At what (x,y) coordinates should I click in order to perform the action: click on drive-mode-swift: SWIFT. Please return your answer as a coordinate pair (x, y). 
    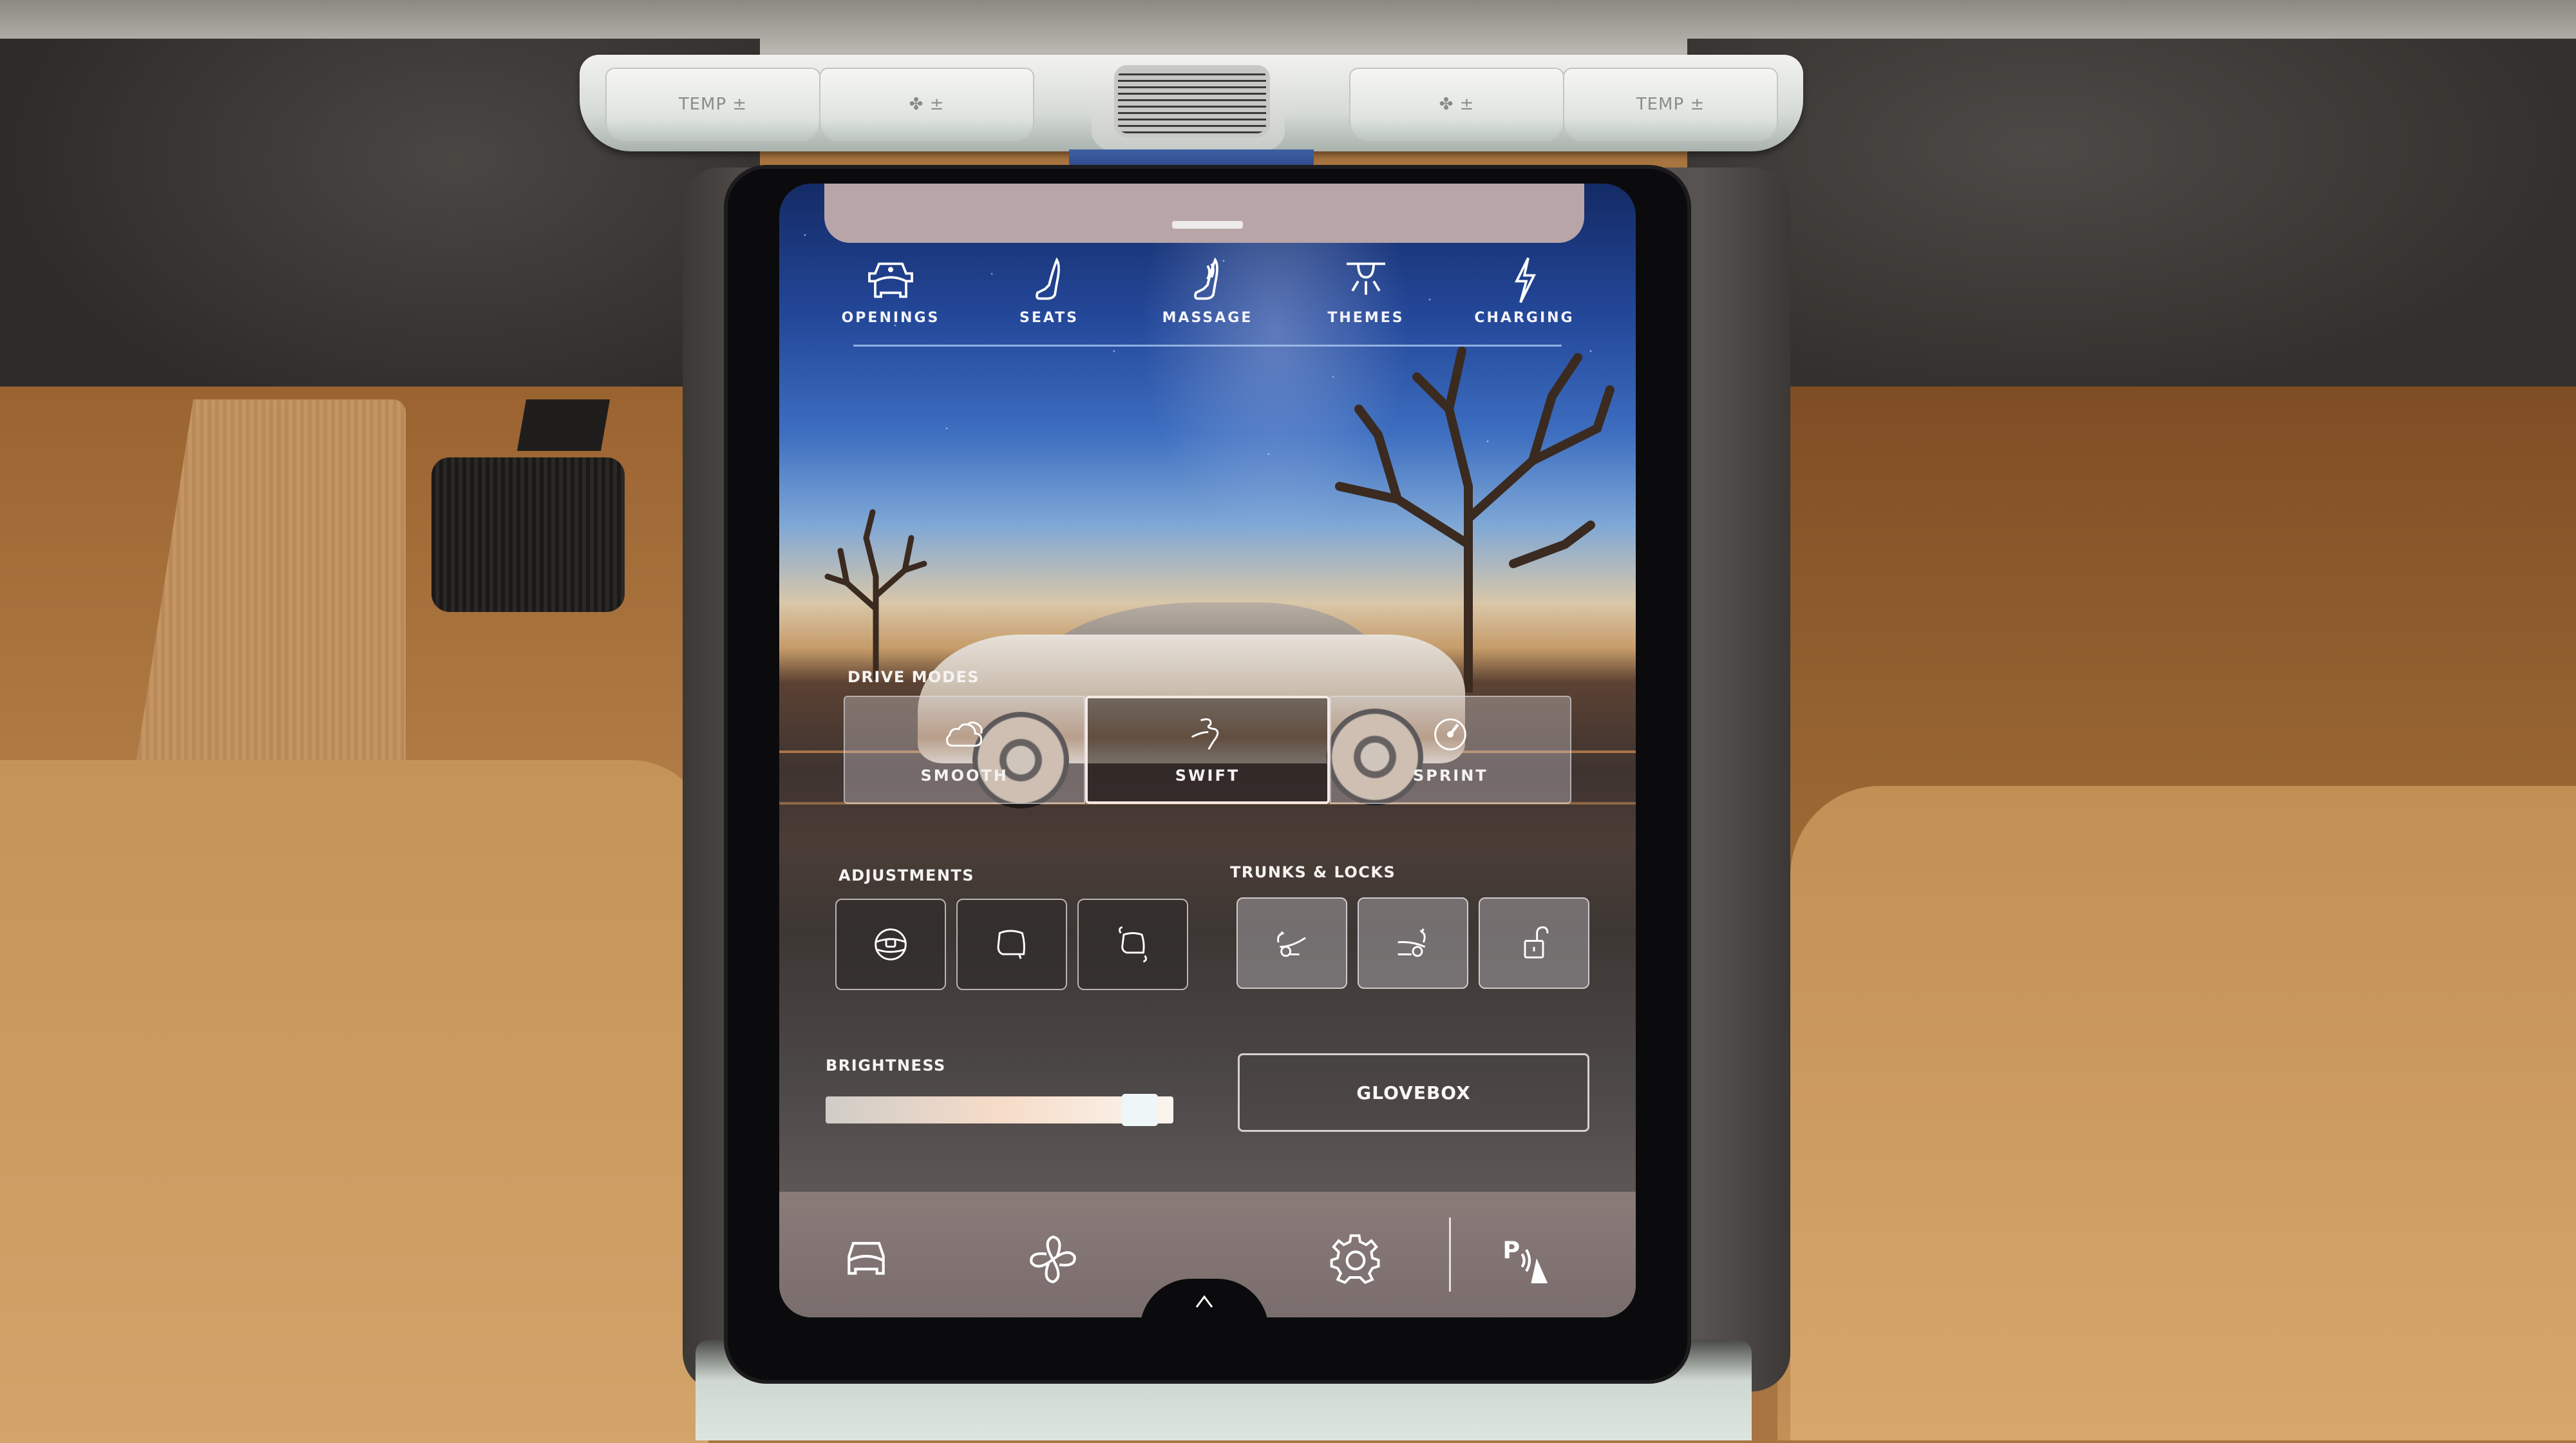
    Looking at the image, I should click on (1207, 750).